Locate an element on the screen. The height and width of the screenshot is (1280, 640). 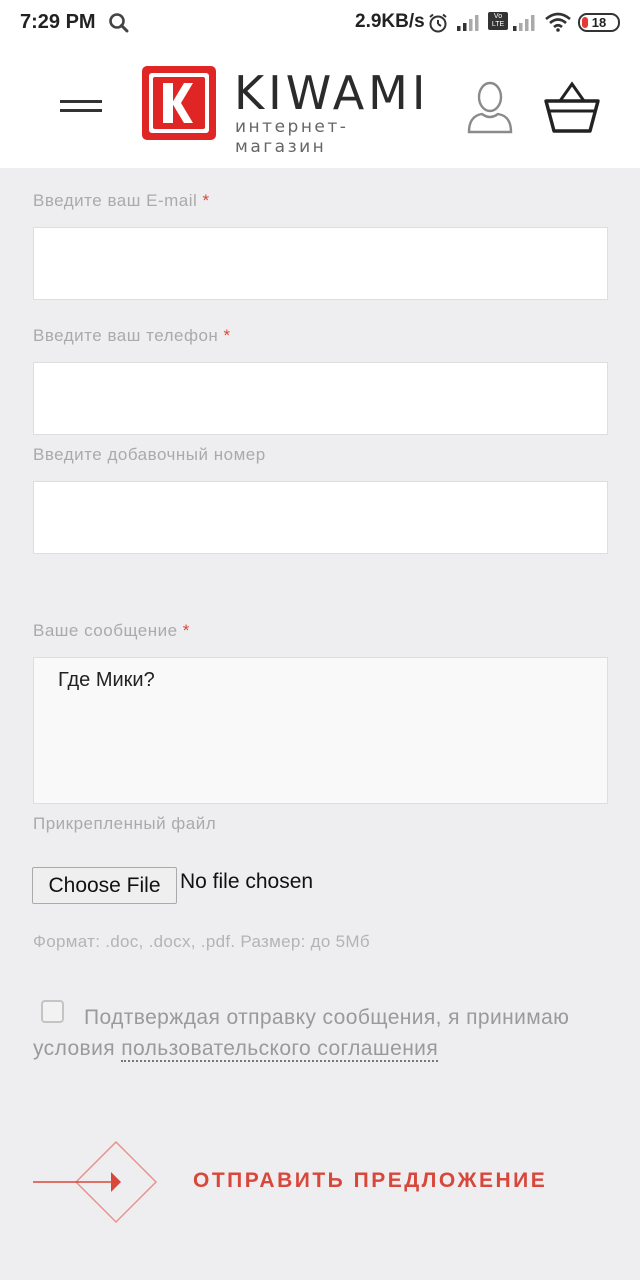
submit-button: ОТПРАВИТЬ ПРЕДЛОЖЕНИЕ is located at coordinates (303, 1182).